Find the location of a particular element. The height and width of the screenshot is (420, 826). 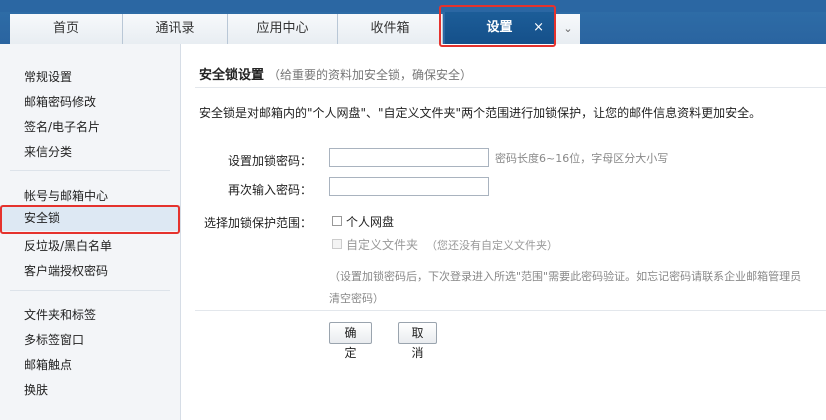

tab-bar: 首页 通讯录 应用中心 收件箱 设置 × ⌄ is located at coordinates (413, 22).